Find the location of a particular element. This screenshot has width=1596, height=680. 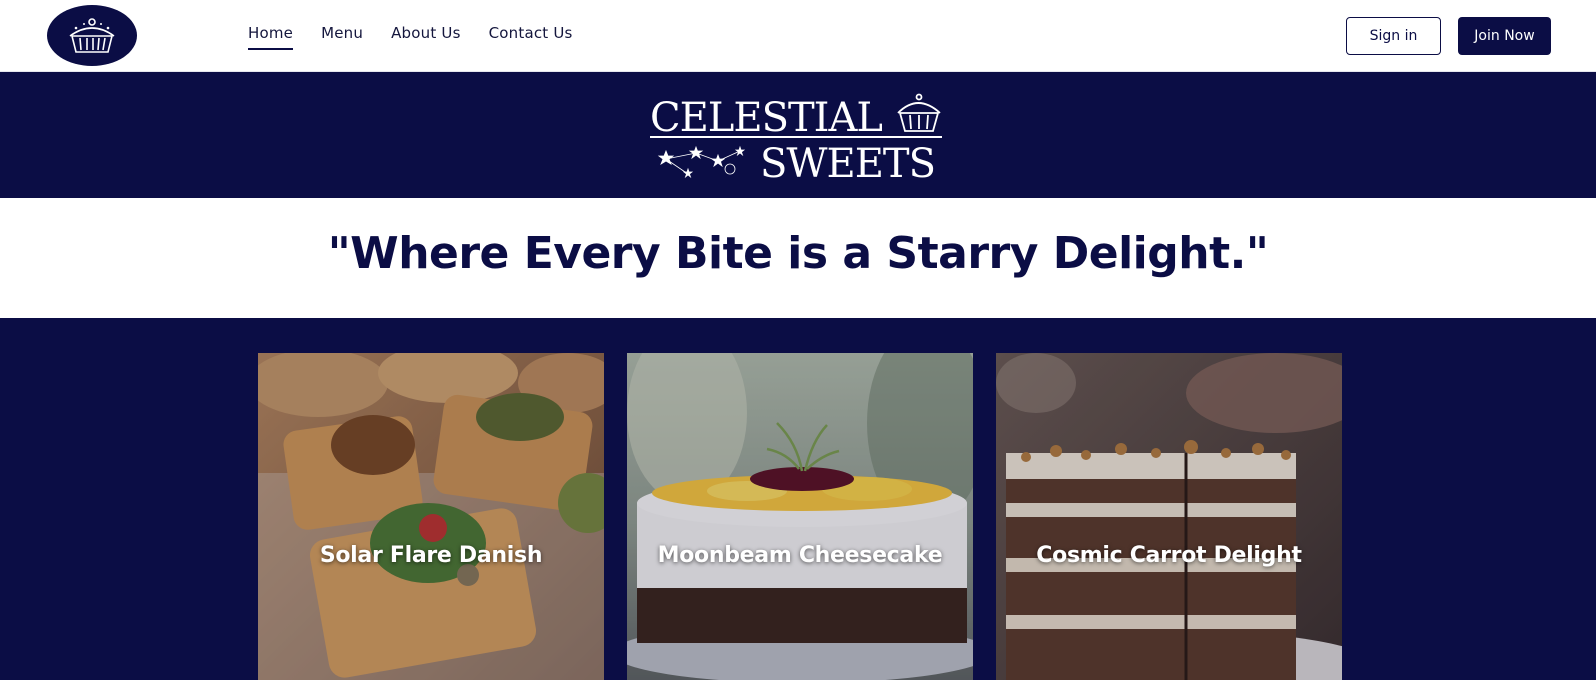

carrot-cake-image is located at coordinates (1169, 516).